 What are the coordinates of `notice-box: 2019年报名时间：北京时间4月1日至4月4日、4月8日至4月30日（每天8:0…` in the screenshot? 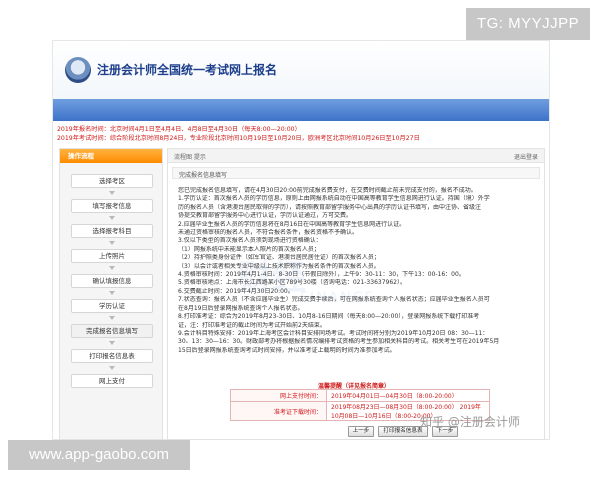 It's located at (301, 134).